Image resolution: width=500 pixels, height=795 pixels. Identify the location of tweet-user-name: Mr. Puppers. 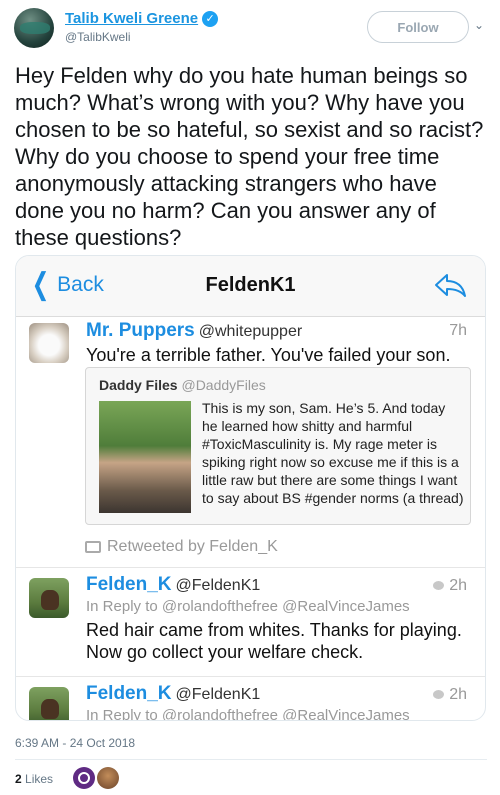
(140, 330).